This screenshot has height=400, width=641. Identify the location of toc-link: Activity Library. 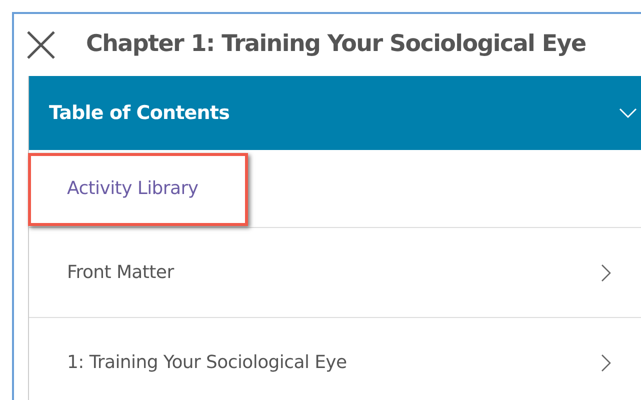
(132, 188).